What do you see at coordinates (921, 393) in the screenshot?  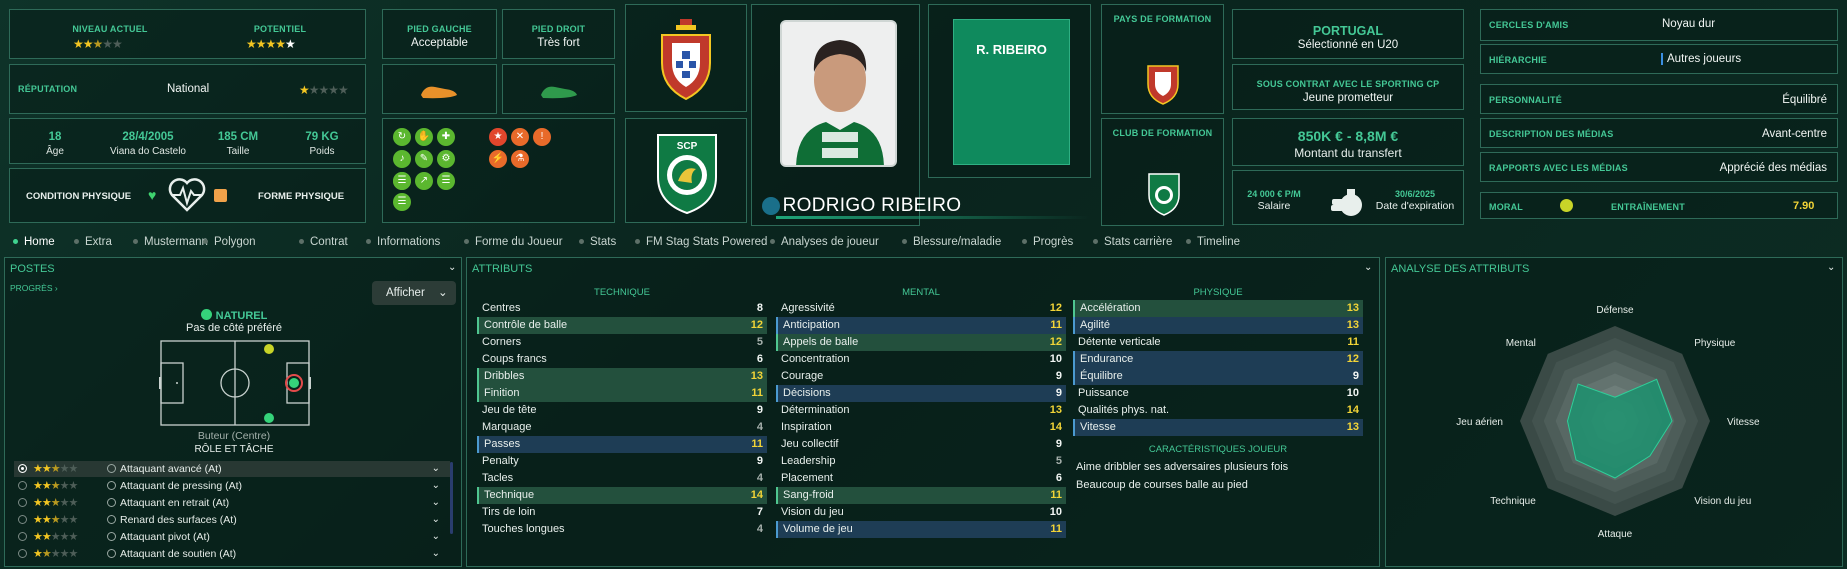 I see `attribute-row: Décisions 9` at bounding box center [921, 393].